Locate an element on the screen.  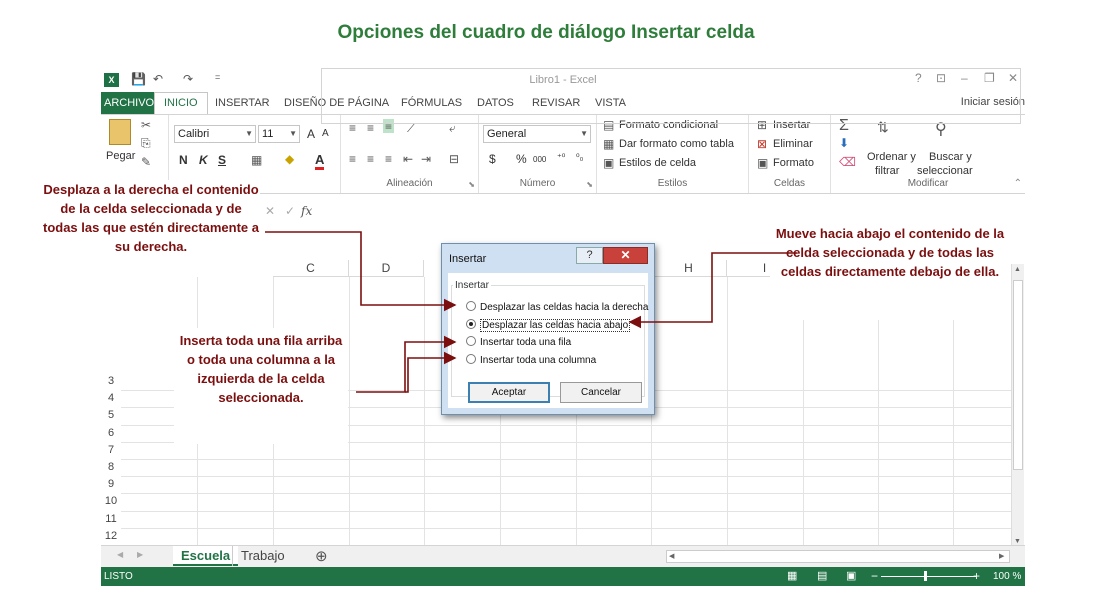
scroll-right-icon: ▶ is located at coordinates (1001, 556).